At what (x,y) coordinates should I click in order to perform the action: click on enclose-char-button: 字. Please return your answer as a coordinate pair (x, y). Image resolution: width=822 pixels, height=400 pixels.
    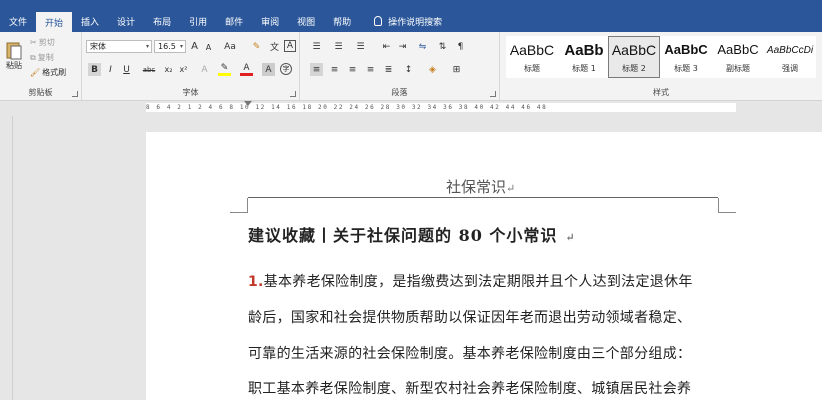
    Looking at the image, I should click on (286, 69).